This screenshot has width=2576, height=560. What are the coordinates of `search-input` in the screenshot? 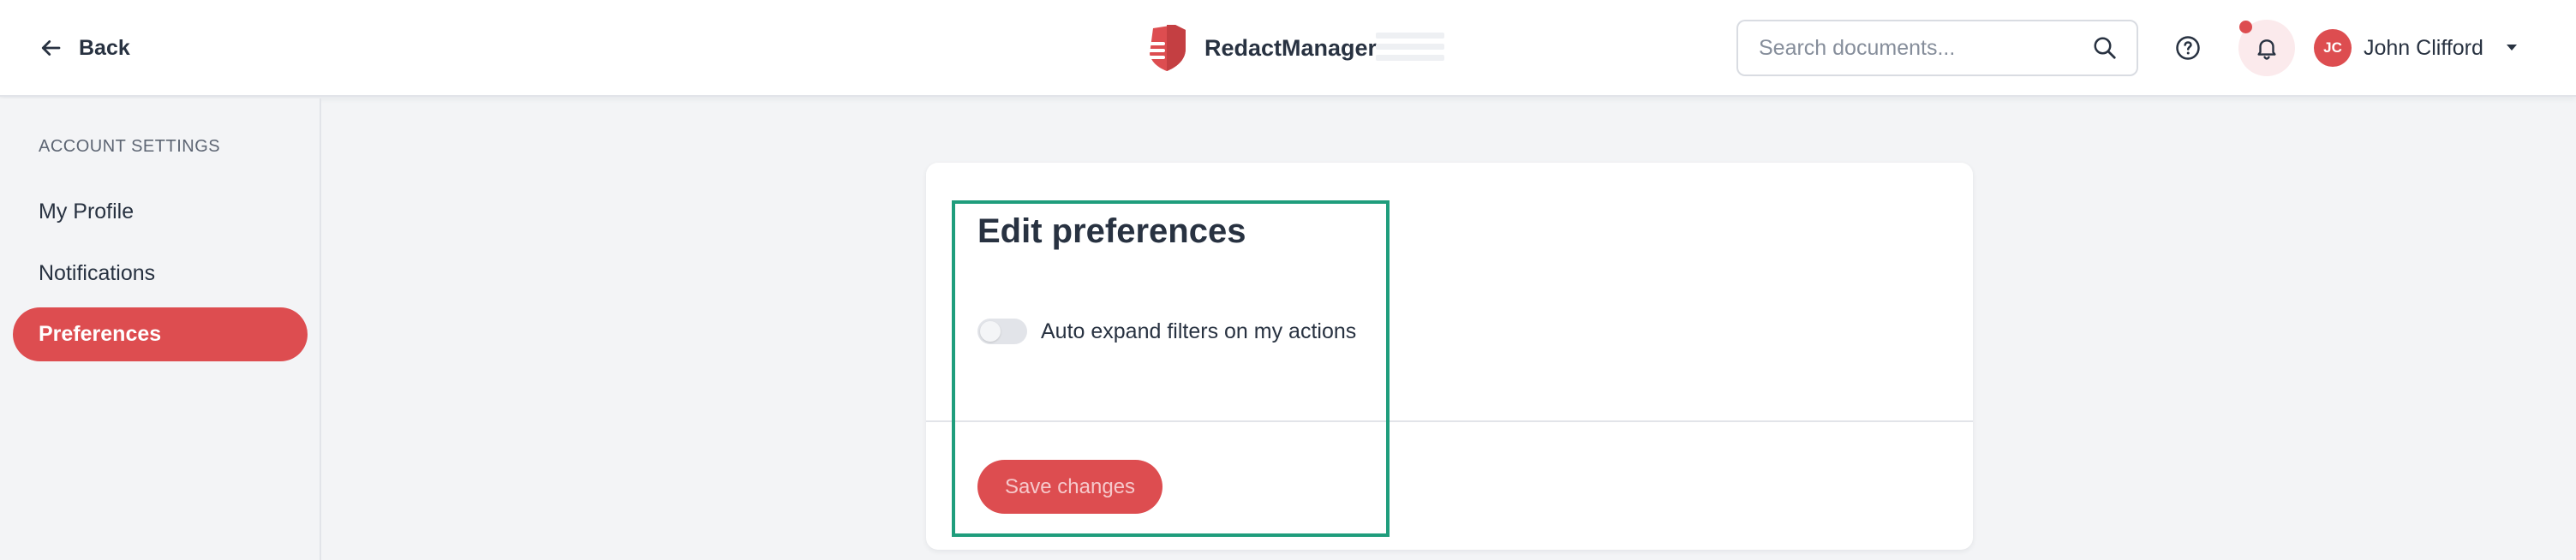 It's located at (1925, 48).